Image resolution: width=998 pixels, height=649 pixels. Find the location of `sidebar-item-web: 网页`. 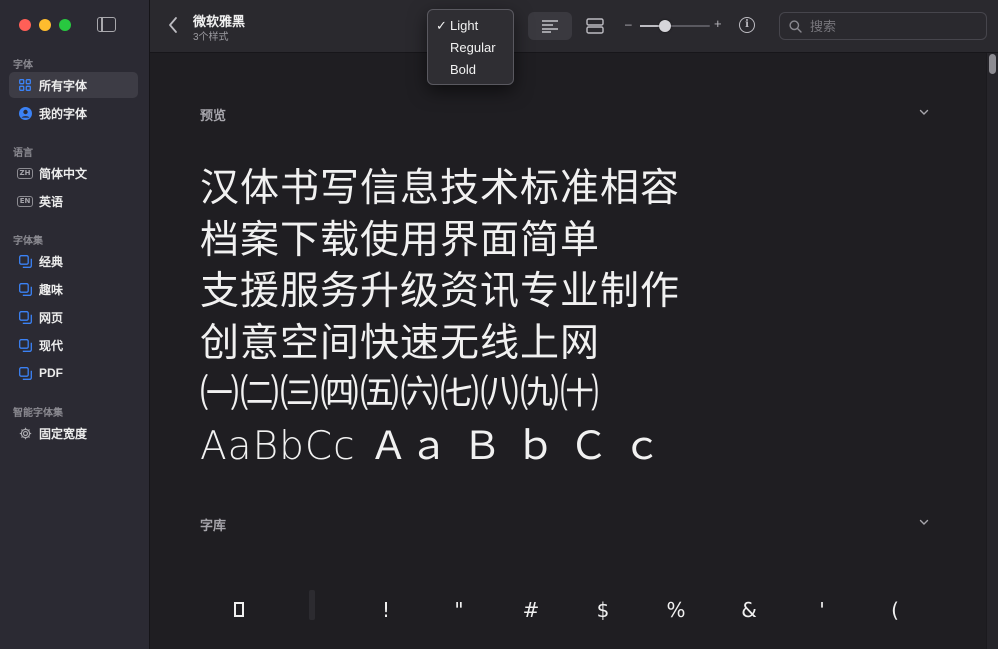

sidebar-item-web: 网页 is located at coordinates (73, 317).